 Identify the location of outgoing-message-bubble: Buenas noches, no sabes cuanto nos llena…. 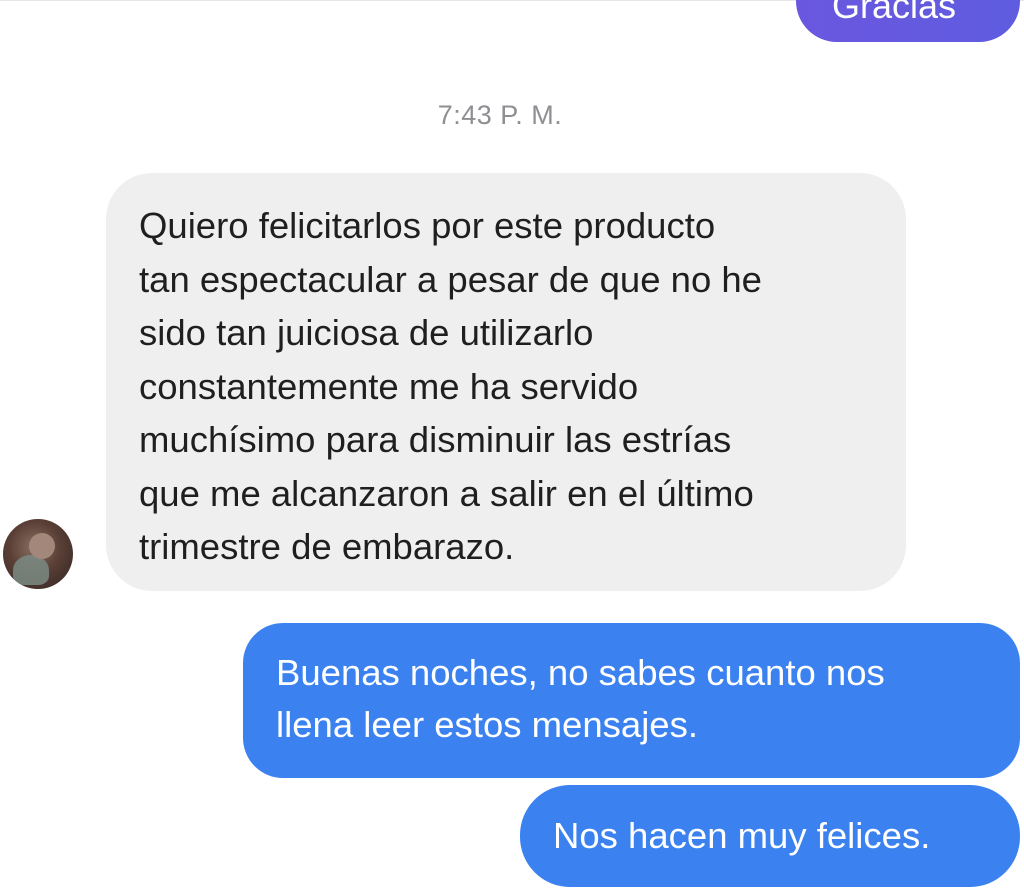
(631, 700).